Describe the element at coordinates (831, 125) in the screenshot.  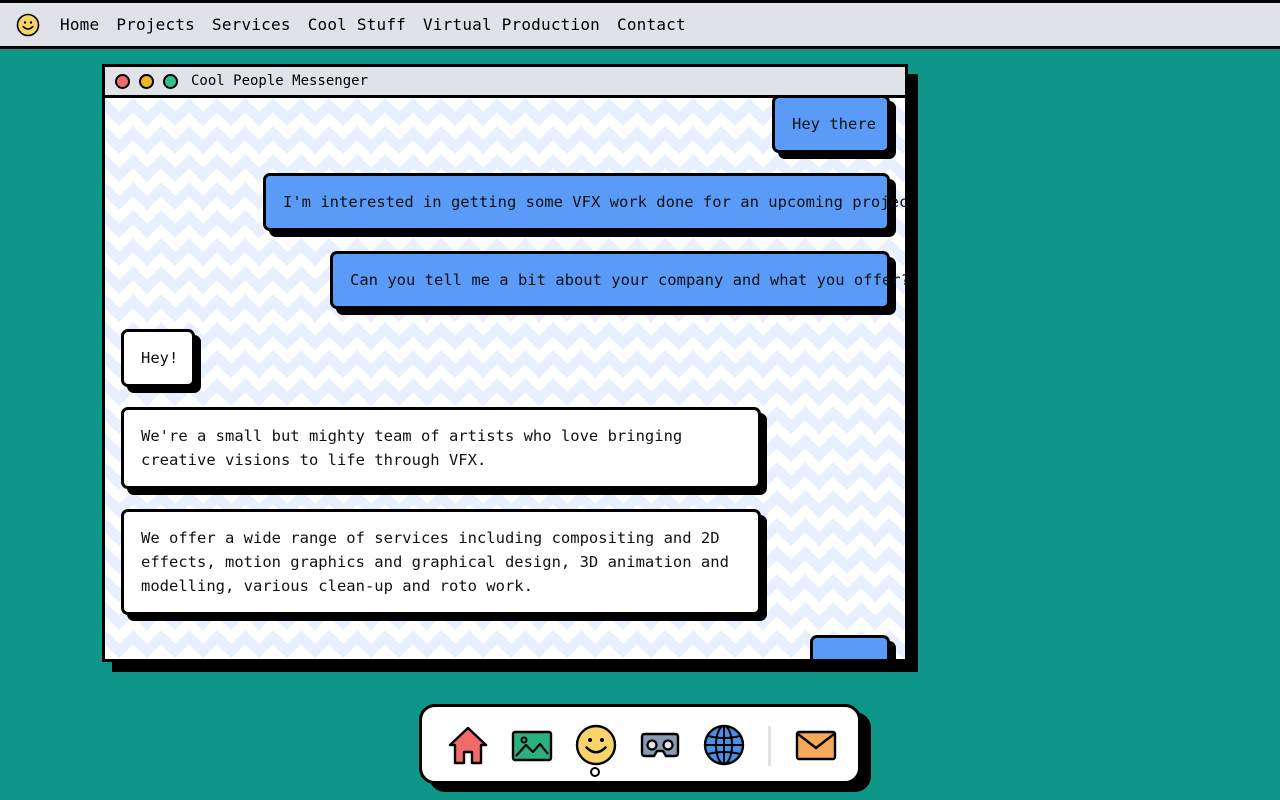
I see `message-bubble-user: Hey there` at that location.